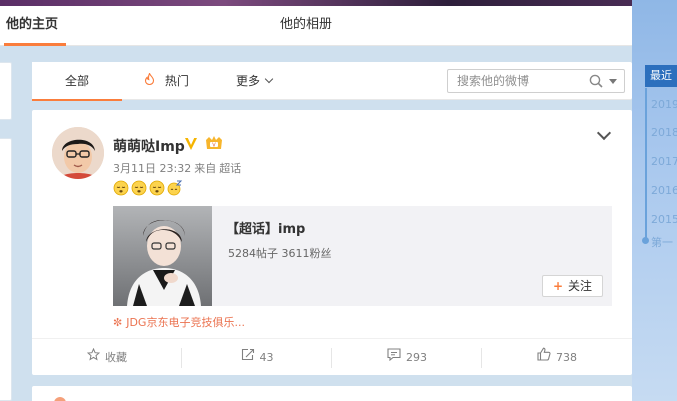 The image size is (677, 401). What do you see at coordinates (118, 322) in the screenshot?
I see `flower-icon: ✼` at bounding box center [118, 322].